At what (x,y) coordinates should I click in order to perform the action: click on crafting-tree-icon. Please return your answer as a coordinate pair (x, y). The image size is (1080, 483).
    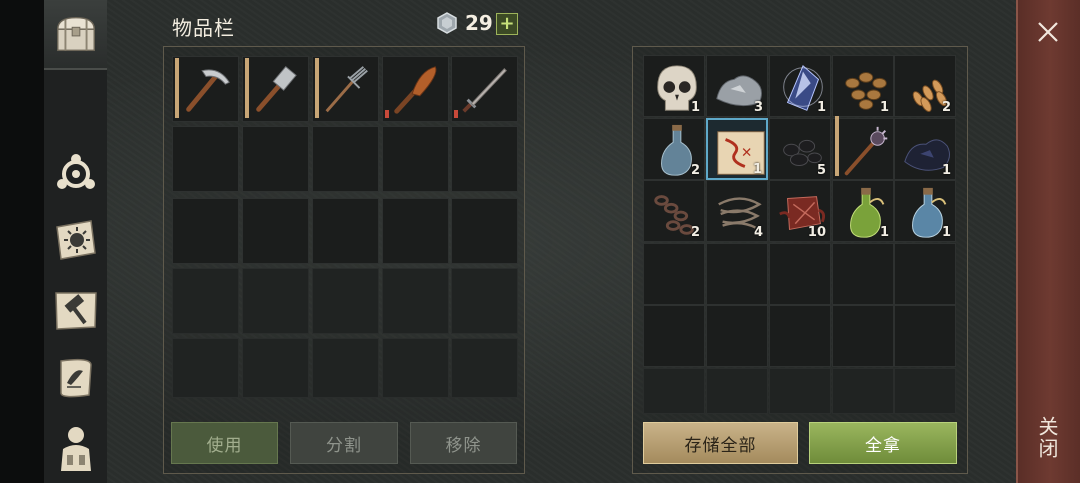
    Looking at the image, I should click on (76, 171).